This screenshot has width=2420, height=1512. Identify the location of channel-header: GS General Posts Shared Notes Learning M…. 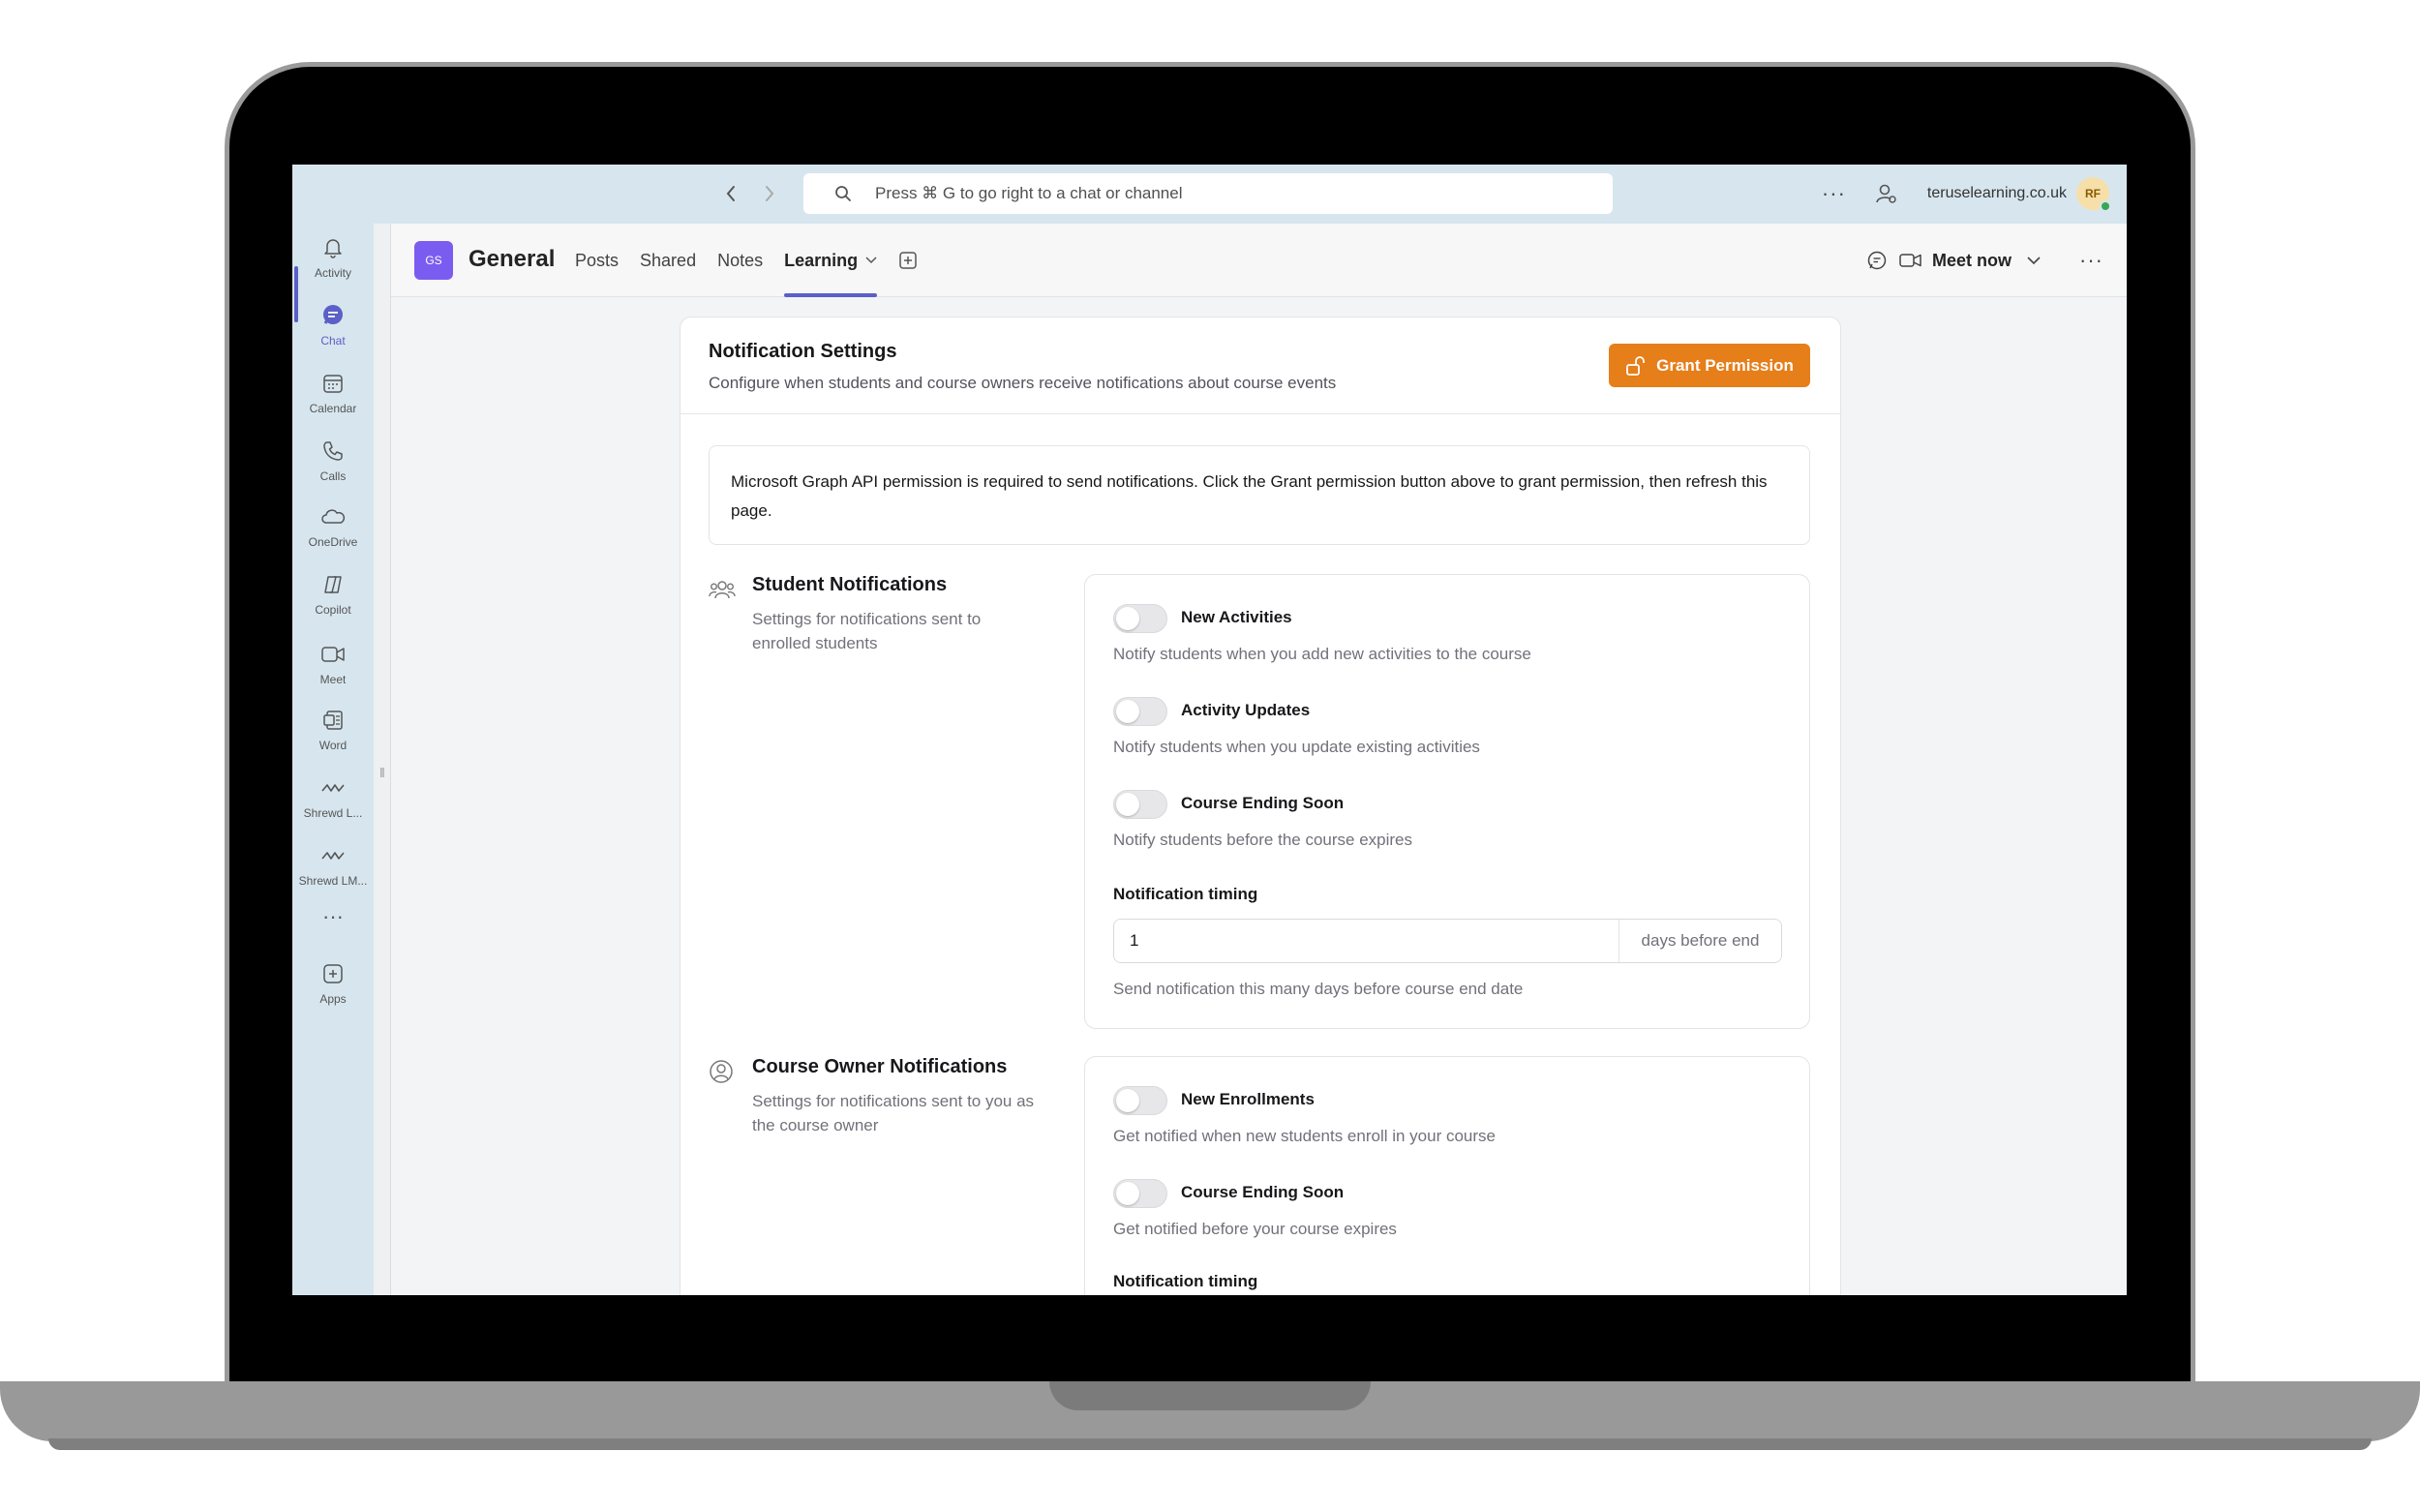
(1259, 260).